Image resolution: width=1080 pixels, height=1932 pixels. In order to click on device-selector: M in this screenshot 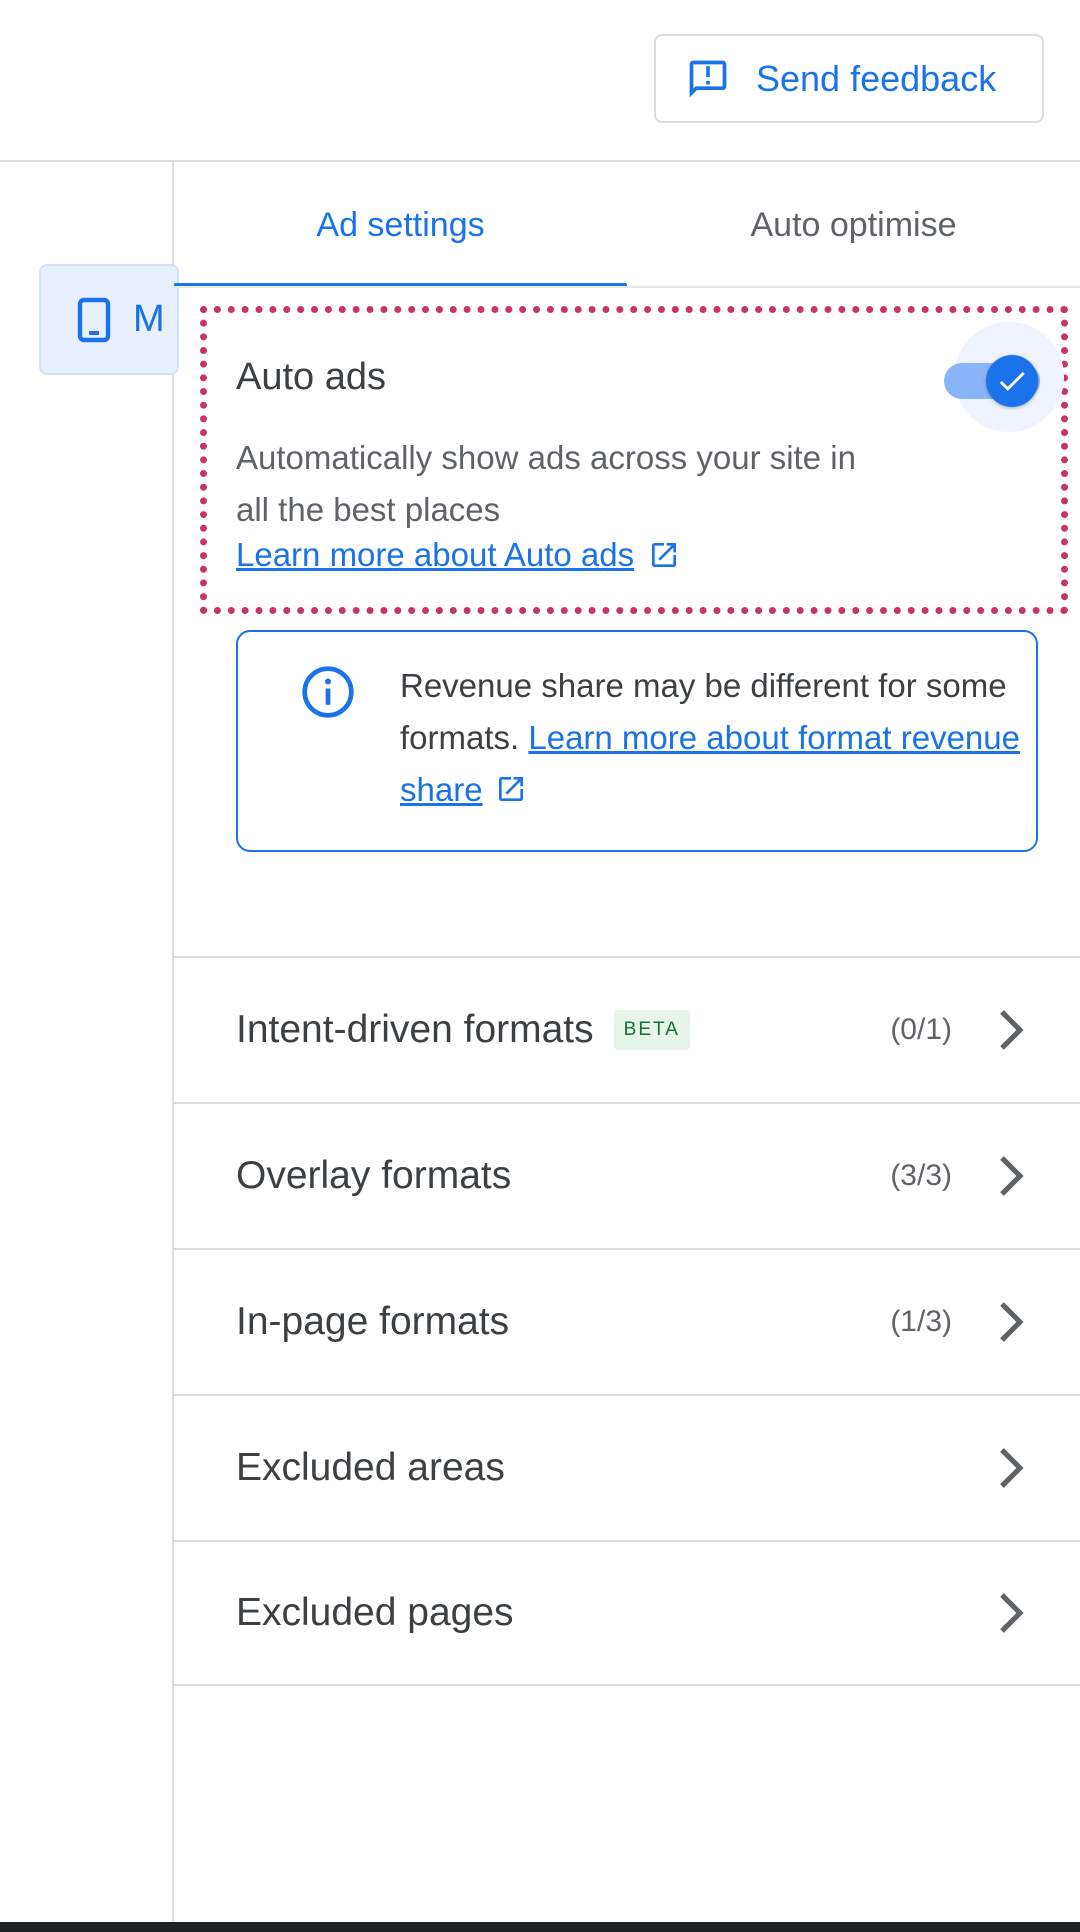, I will do `click(109, 319)`.